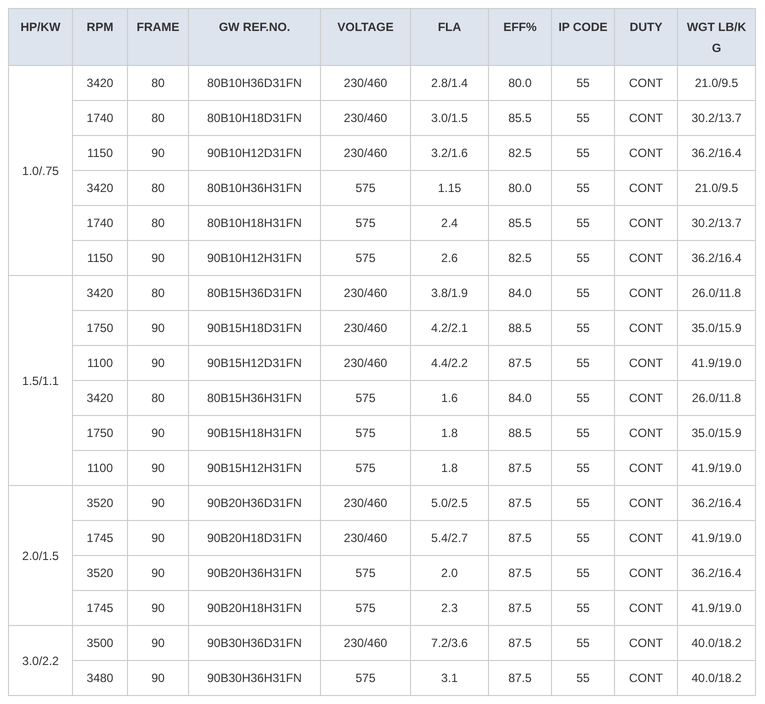 The width and height of the screenshot is (765, 704). Describe the element at coordinates (449, 83) in the screenshot. I see `table-cell: 2.8/1.4` at that location.